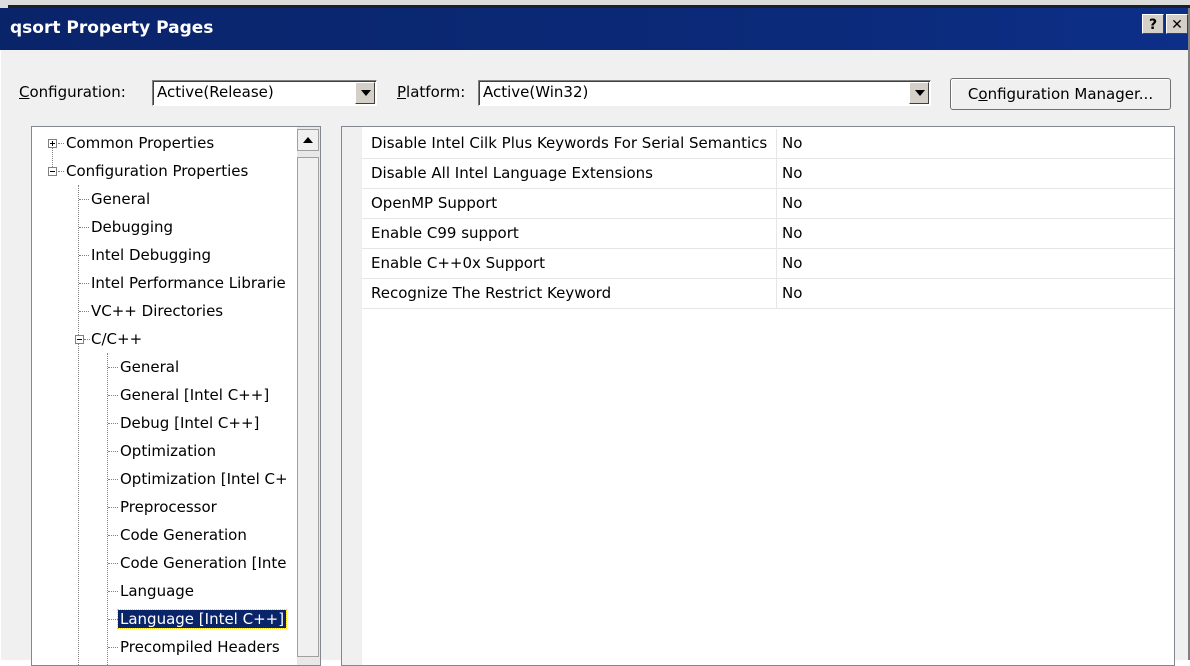 This screenshot has width=1190, height=666. I want to click on dialog-title: qsort Property Pages, so click(112, 28).